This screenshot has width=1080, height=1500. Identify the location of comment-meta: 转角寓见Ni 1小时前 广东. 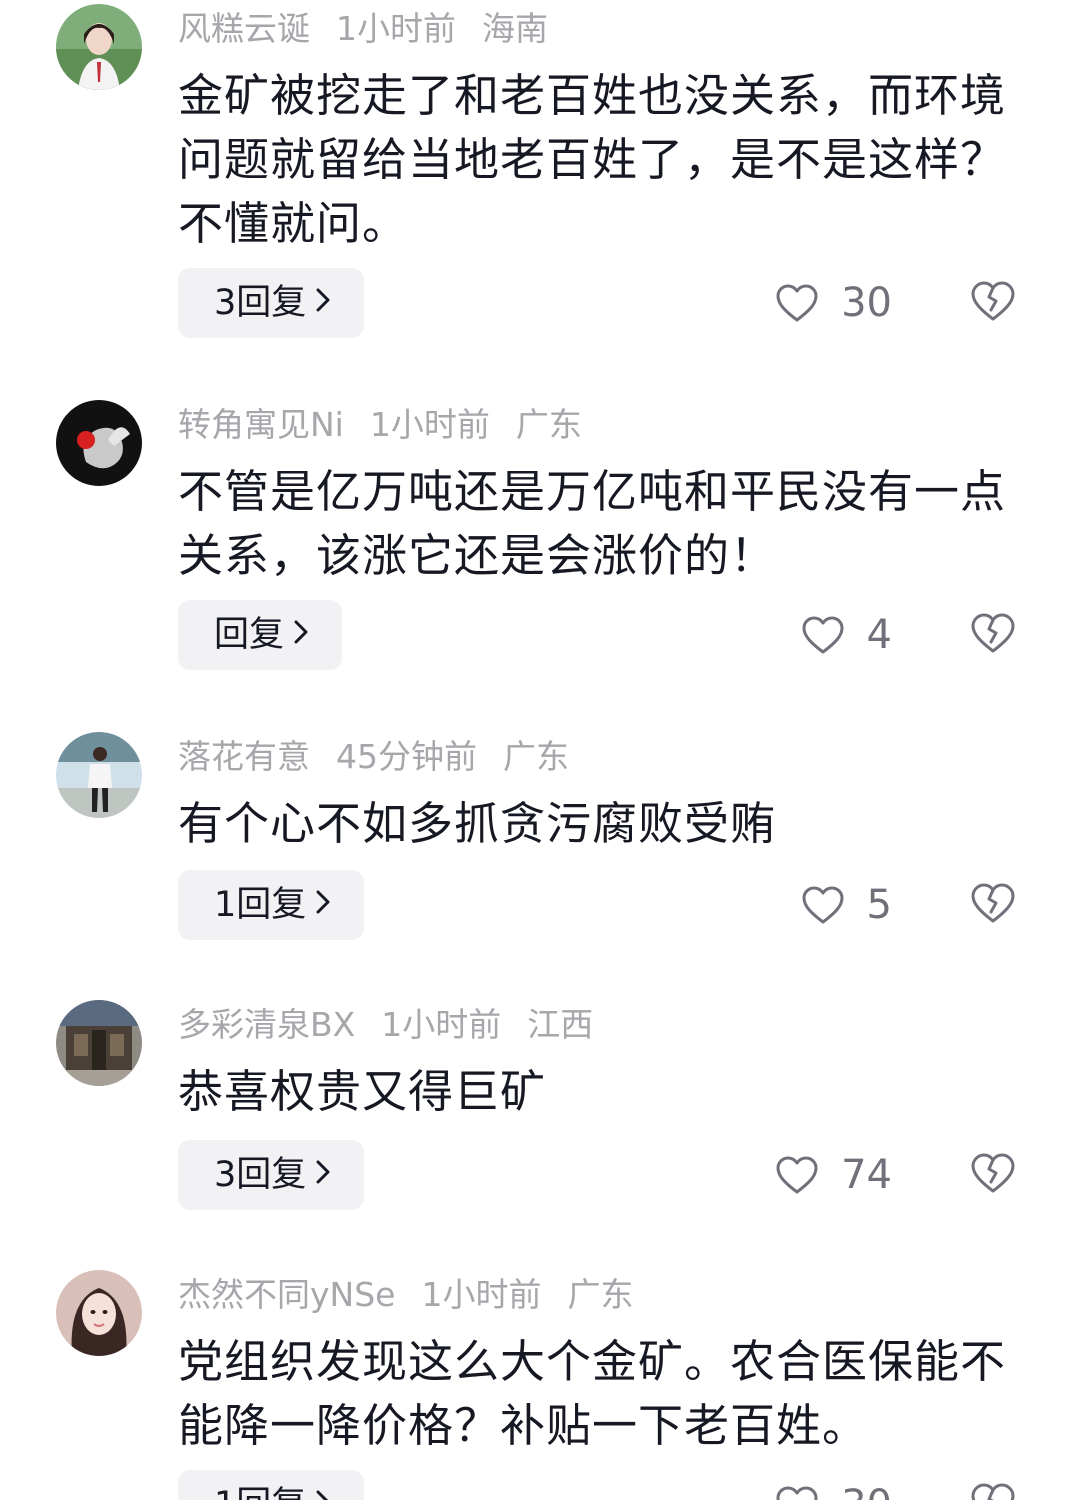
(380, 425).